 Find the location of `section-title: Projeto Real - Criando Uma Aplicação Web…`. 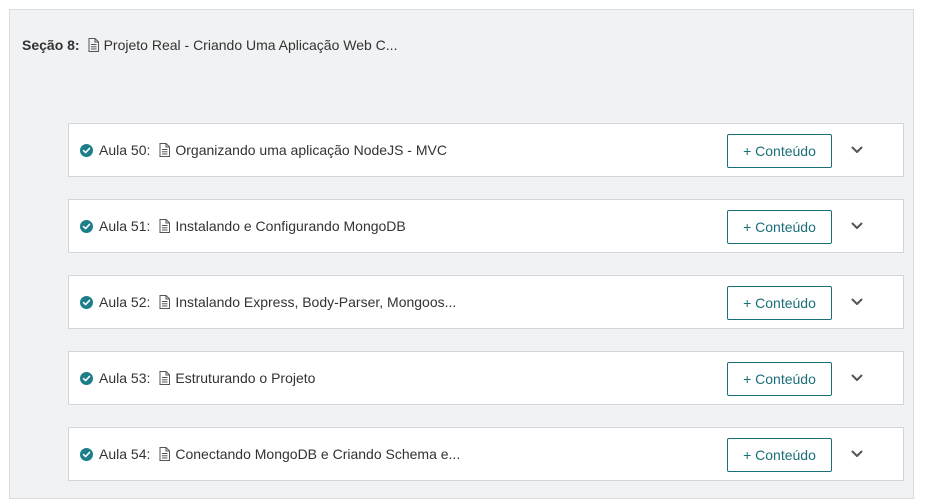

section-title: Projeto Real - Criando Uma Aplicação Web… is located at coordinates (250, 45).